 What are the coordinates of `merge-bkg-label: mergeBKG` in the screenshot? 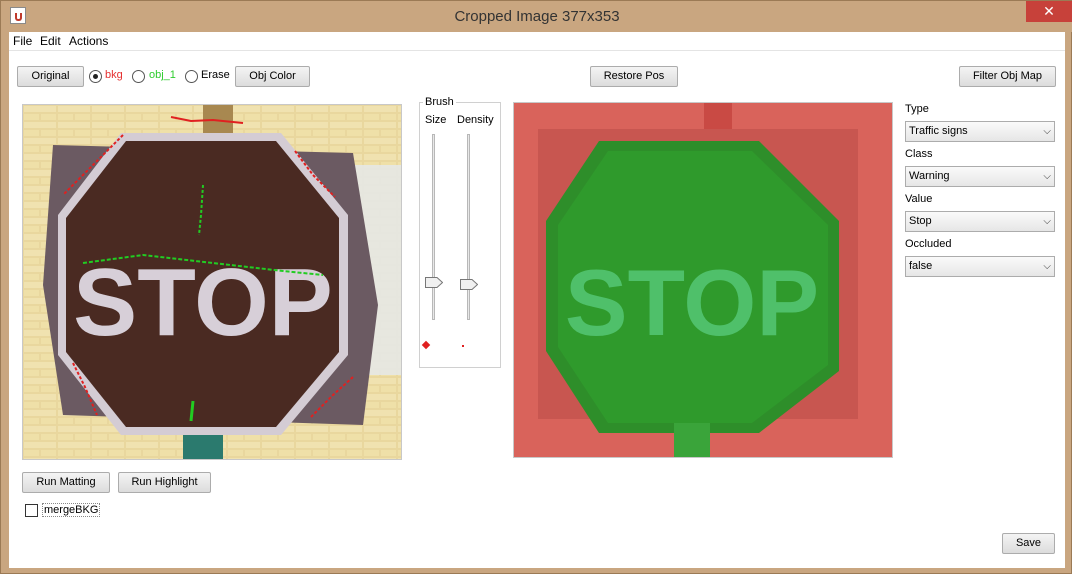 It's located at (71, 510).